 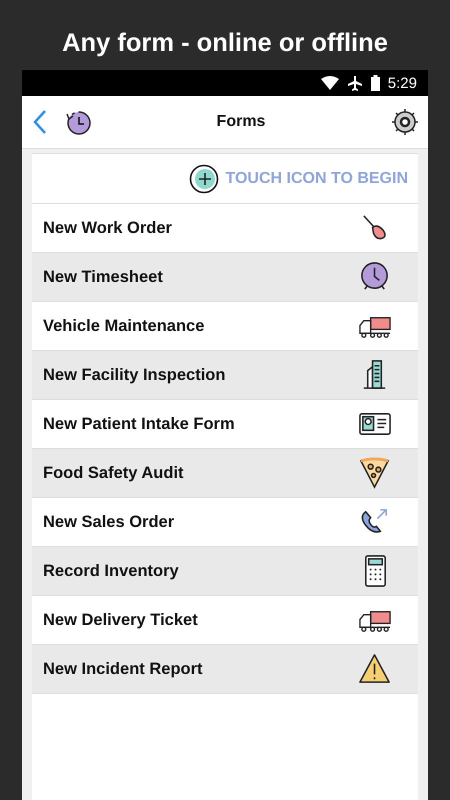 What do you see at coordinates (225, 571) in the screenshot?
I see `form-row: Record Inventory` at bounding box center [225, 571].